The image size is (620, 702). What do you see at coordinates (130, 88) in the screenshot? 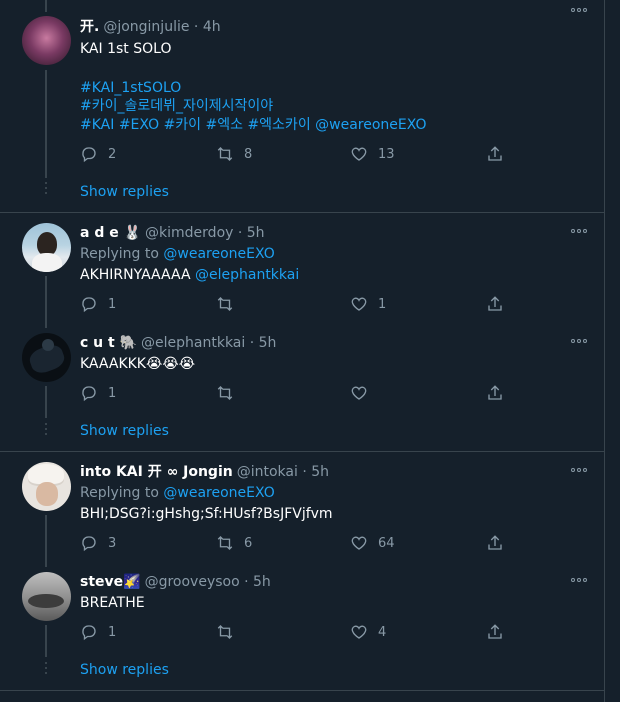
I see `hashtag: #KAI_1stSOLO` at bounding box center [130, 88].